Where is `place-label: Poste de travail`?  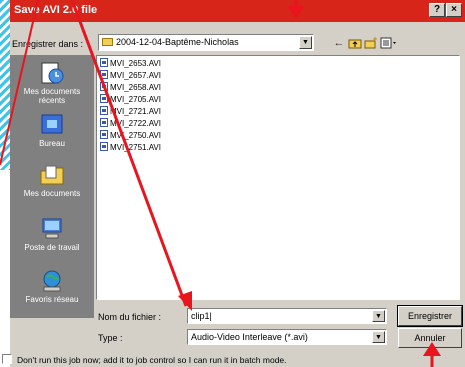 place-label: Poste de travail is located at coordinates (52, 247).